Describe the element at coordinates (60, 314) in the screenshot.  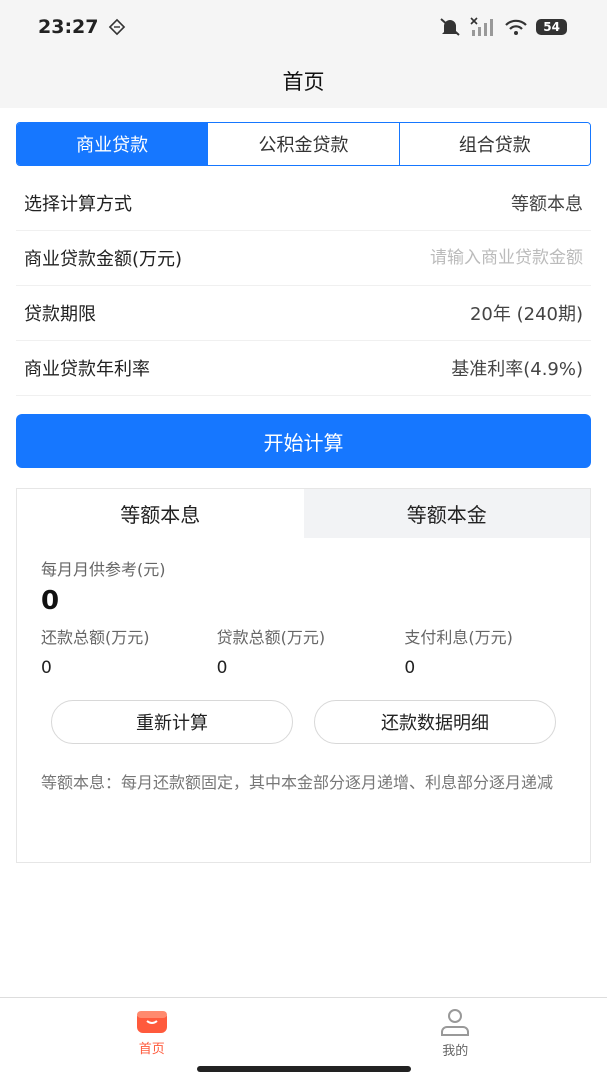
I see `term-label: 贷款期限` at that location.